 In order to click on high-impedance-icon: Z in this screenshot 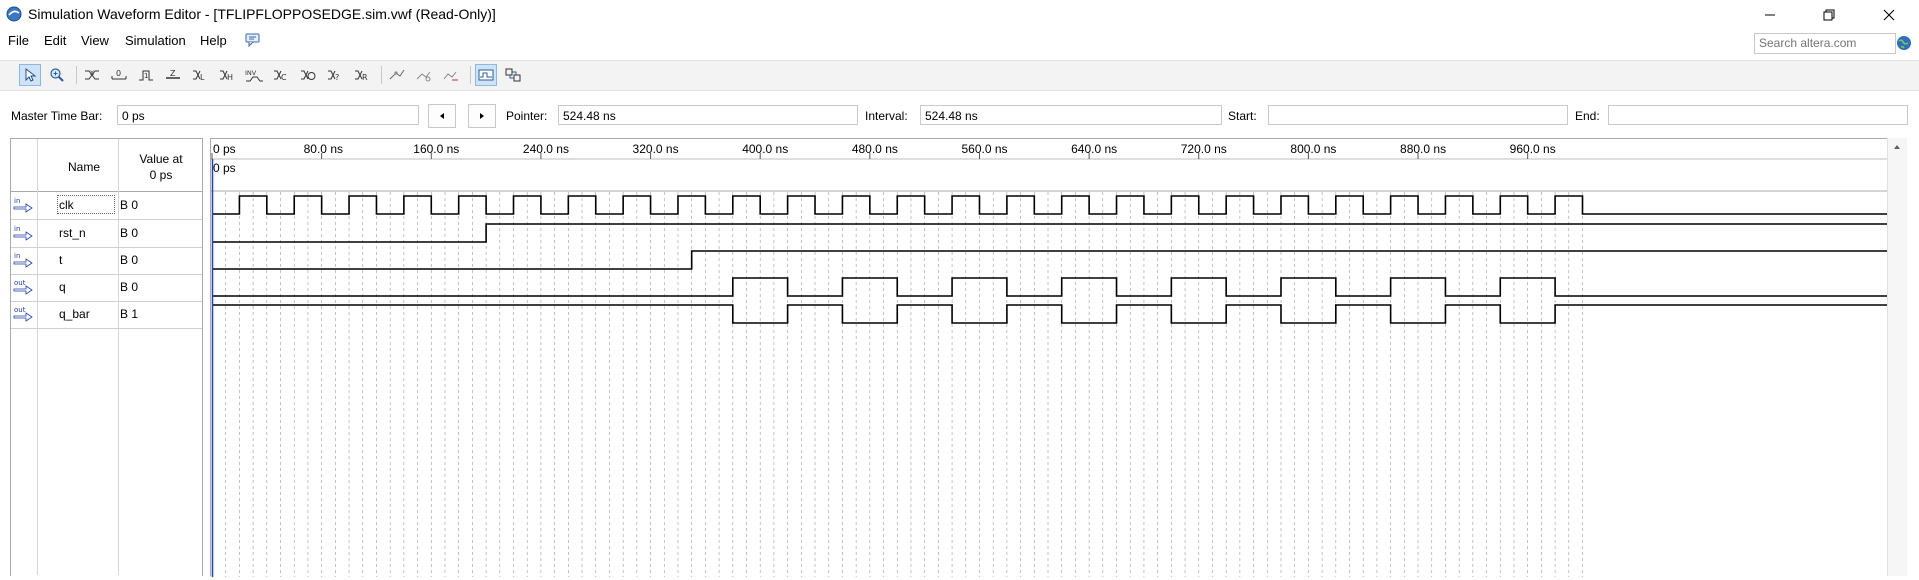, I will do `click(173, 74)`.